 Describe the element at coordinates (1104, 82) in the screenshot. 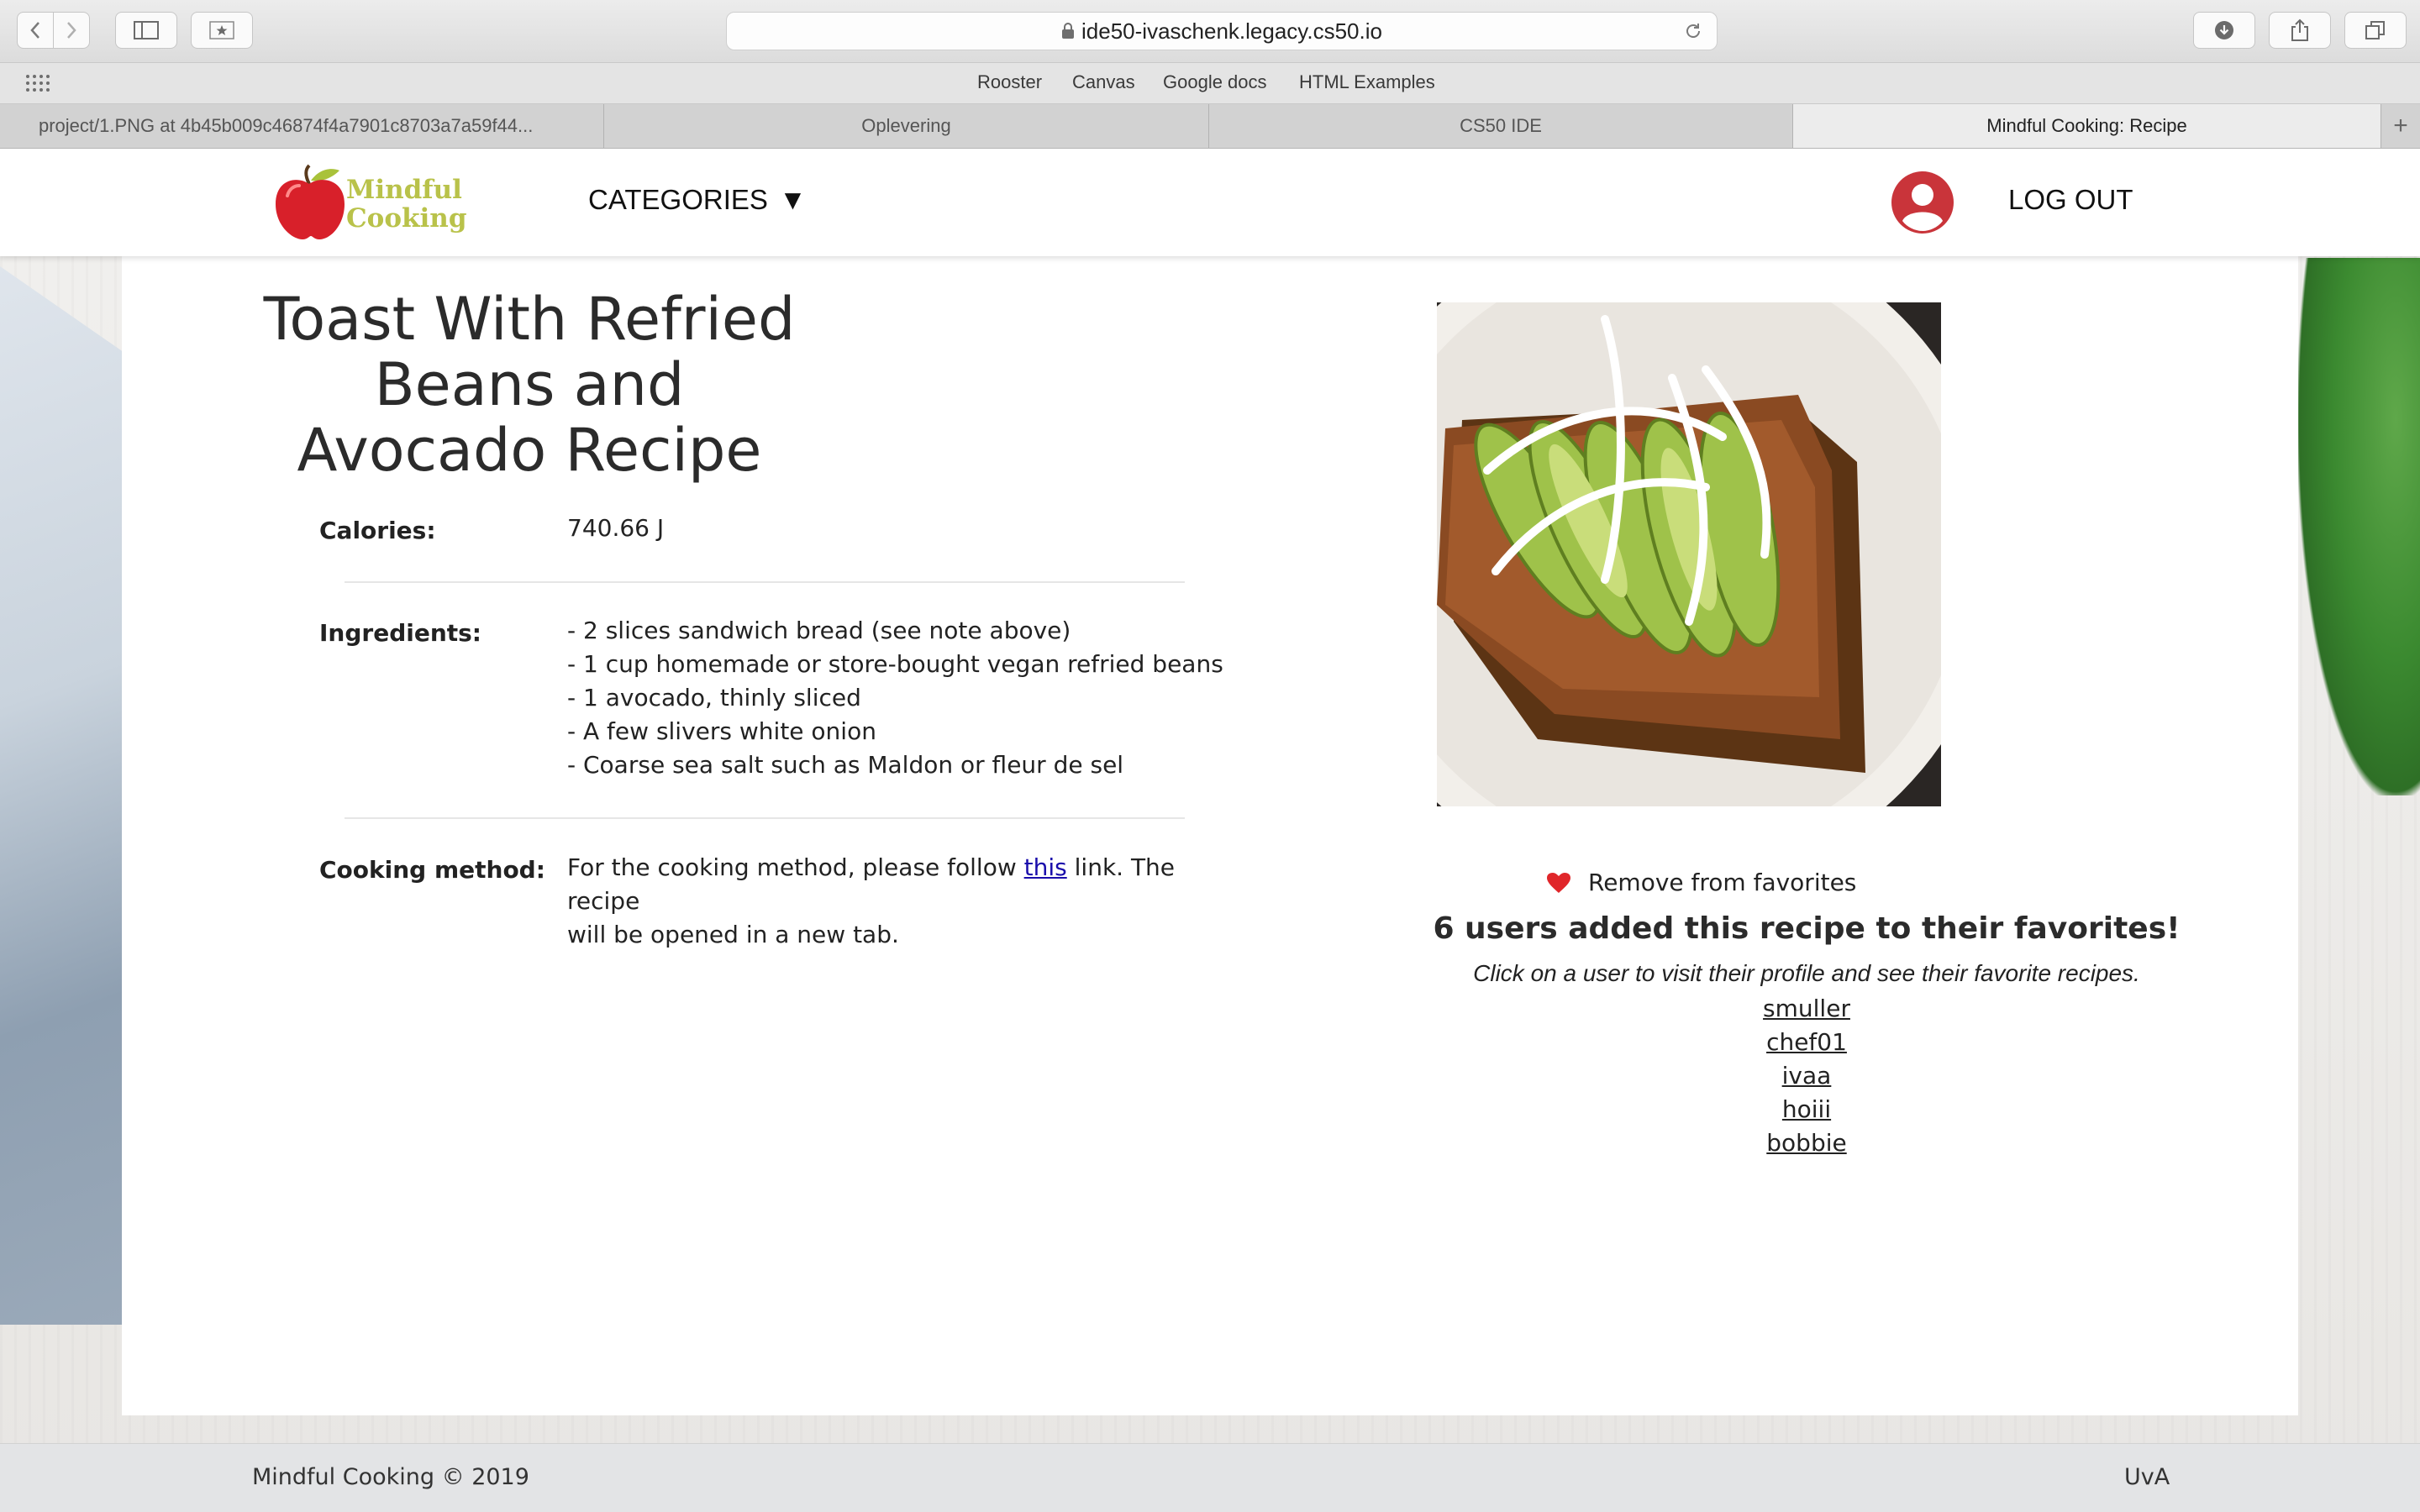

I see `bookmark-canvas: Canvas` at that location.